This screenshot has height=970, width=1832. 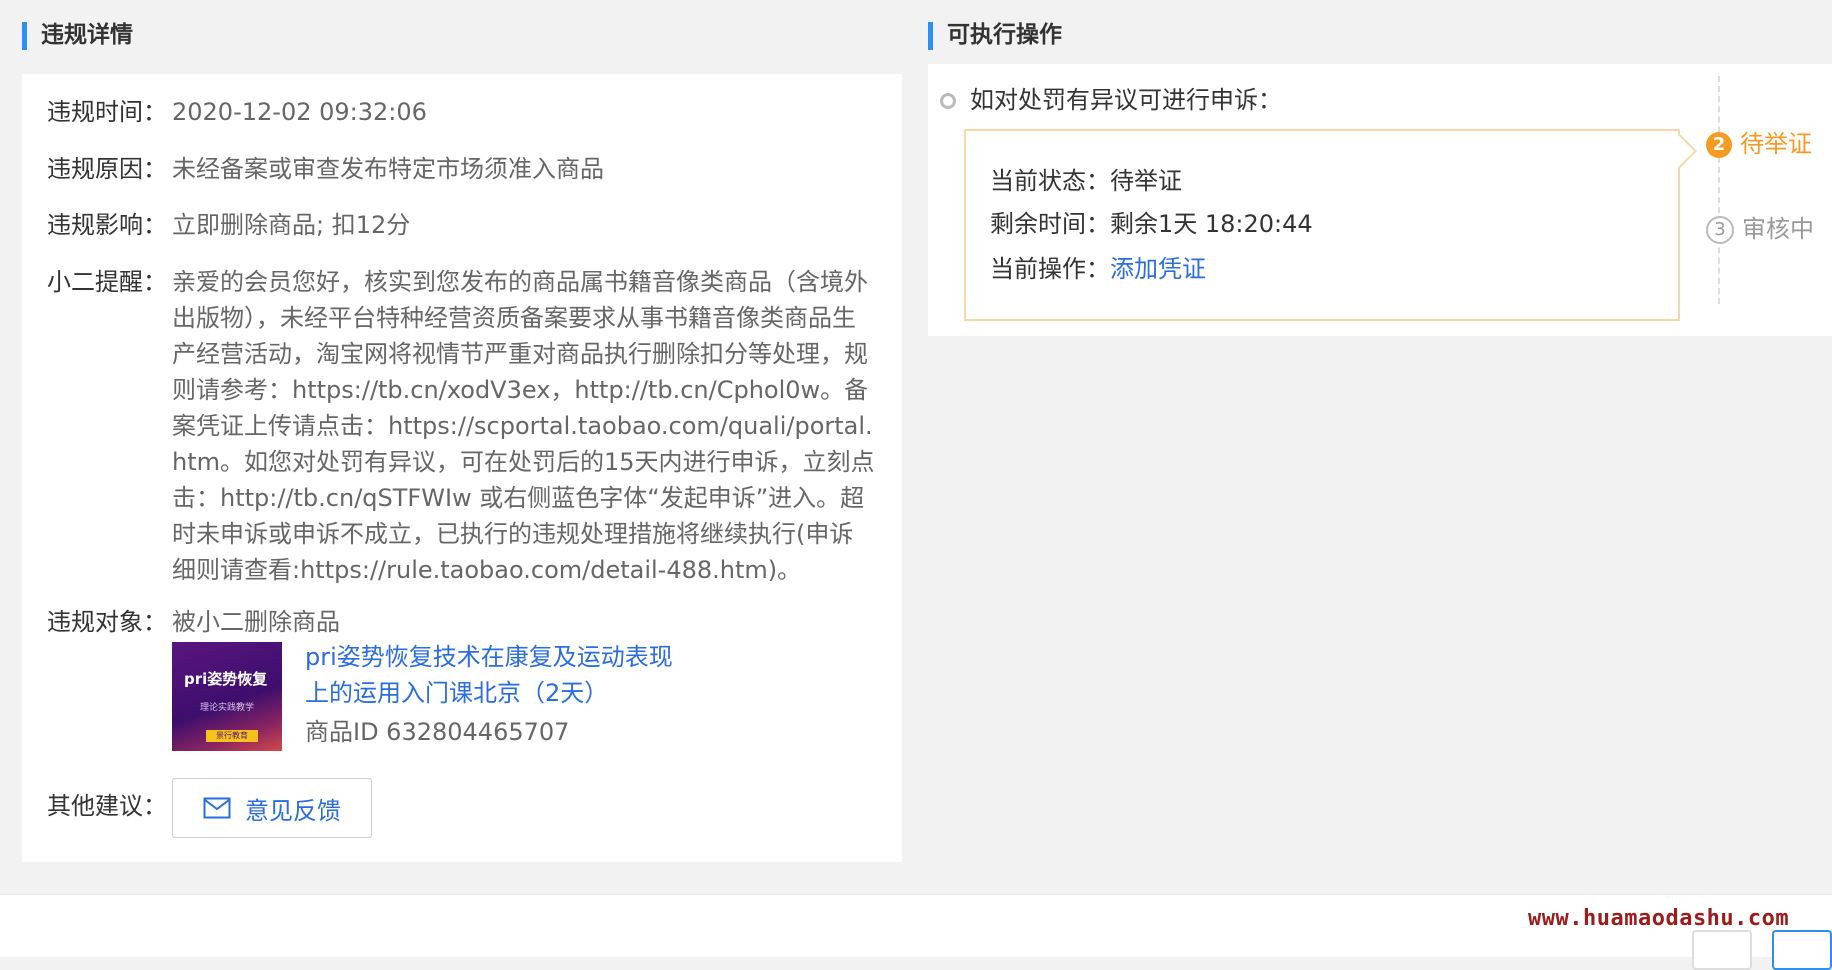 I want to click on step-pending-evidence: 2 待举证, so click(x=1759, y=144).